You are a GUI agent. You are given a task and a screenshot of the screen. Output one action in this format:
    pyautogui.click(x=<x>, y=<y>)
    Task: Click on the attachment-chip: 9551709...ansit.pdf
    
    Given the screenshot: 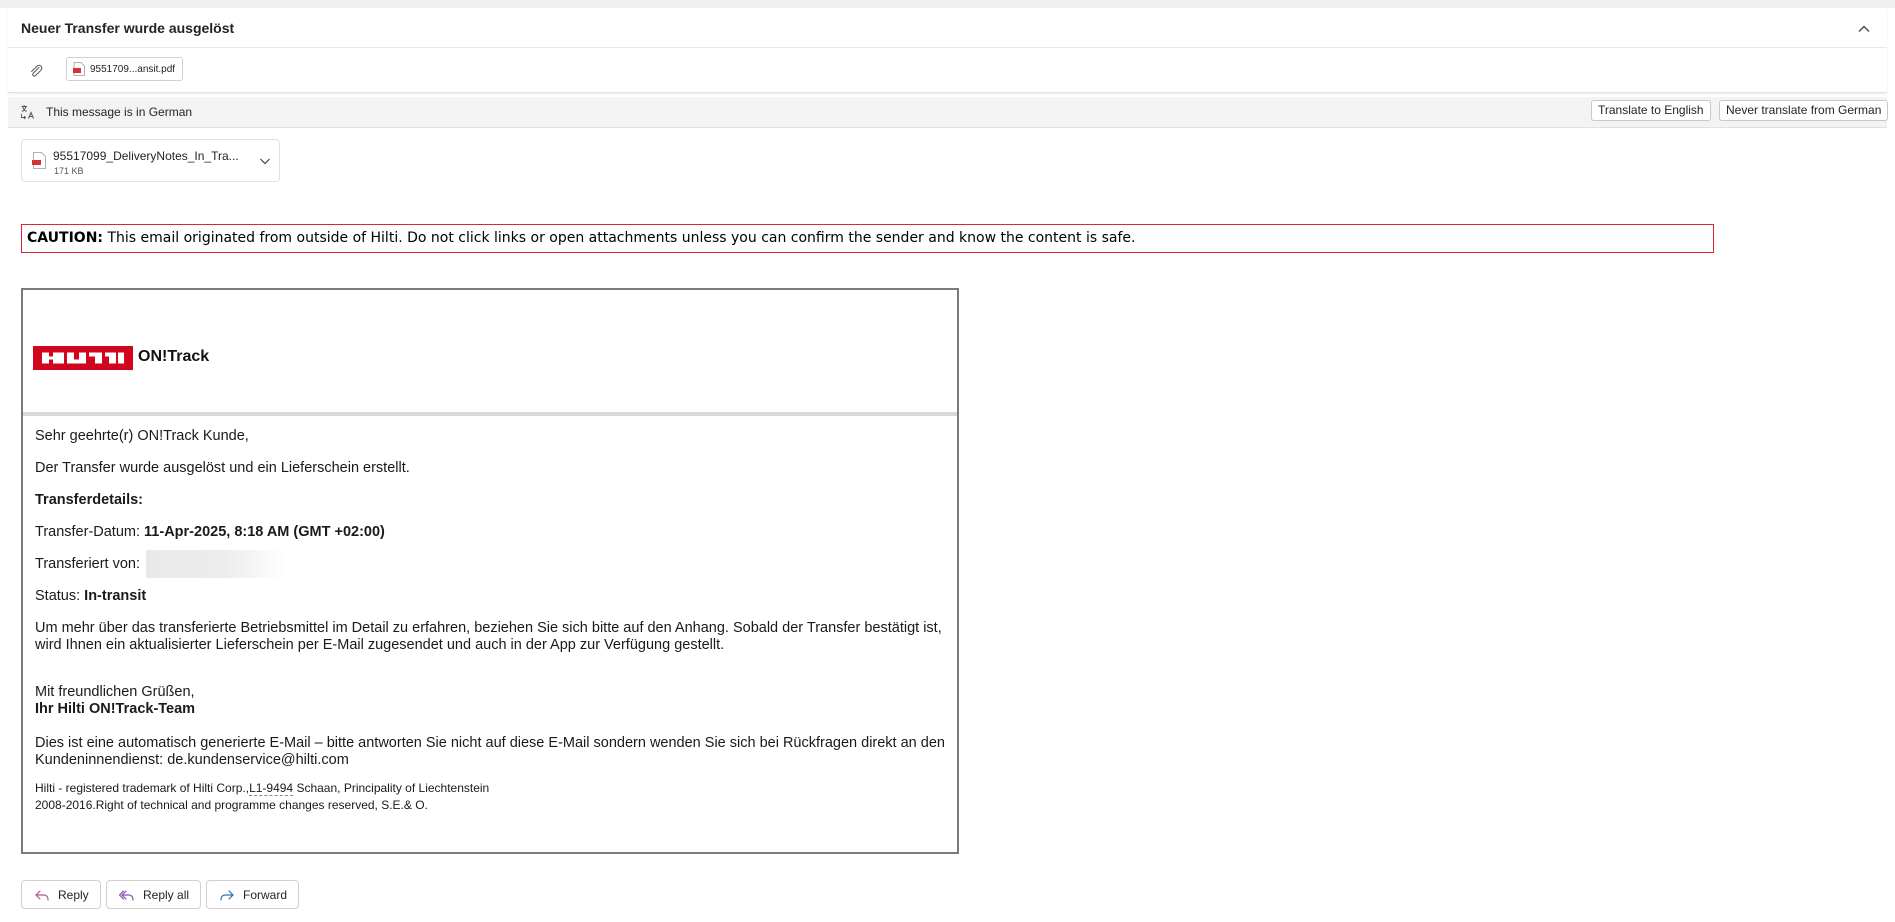 What is the action you would take?
    pyautogui.click(x=125, y=69)
    